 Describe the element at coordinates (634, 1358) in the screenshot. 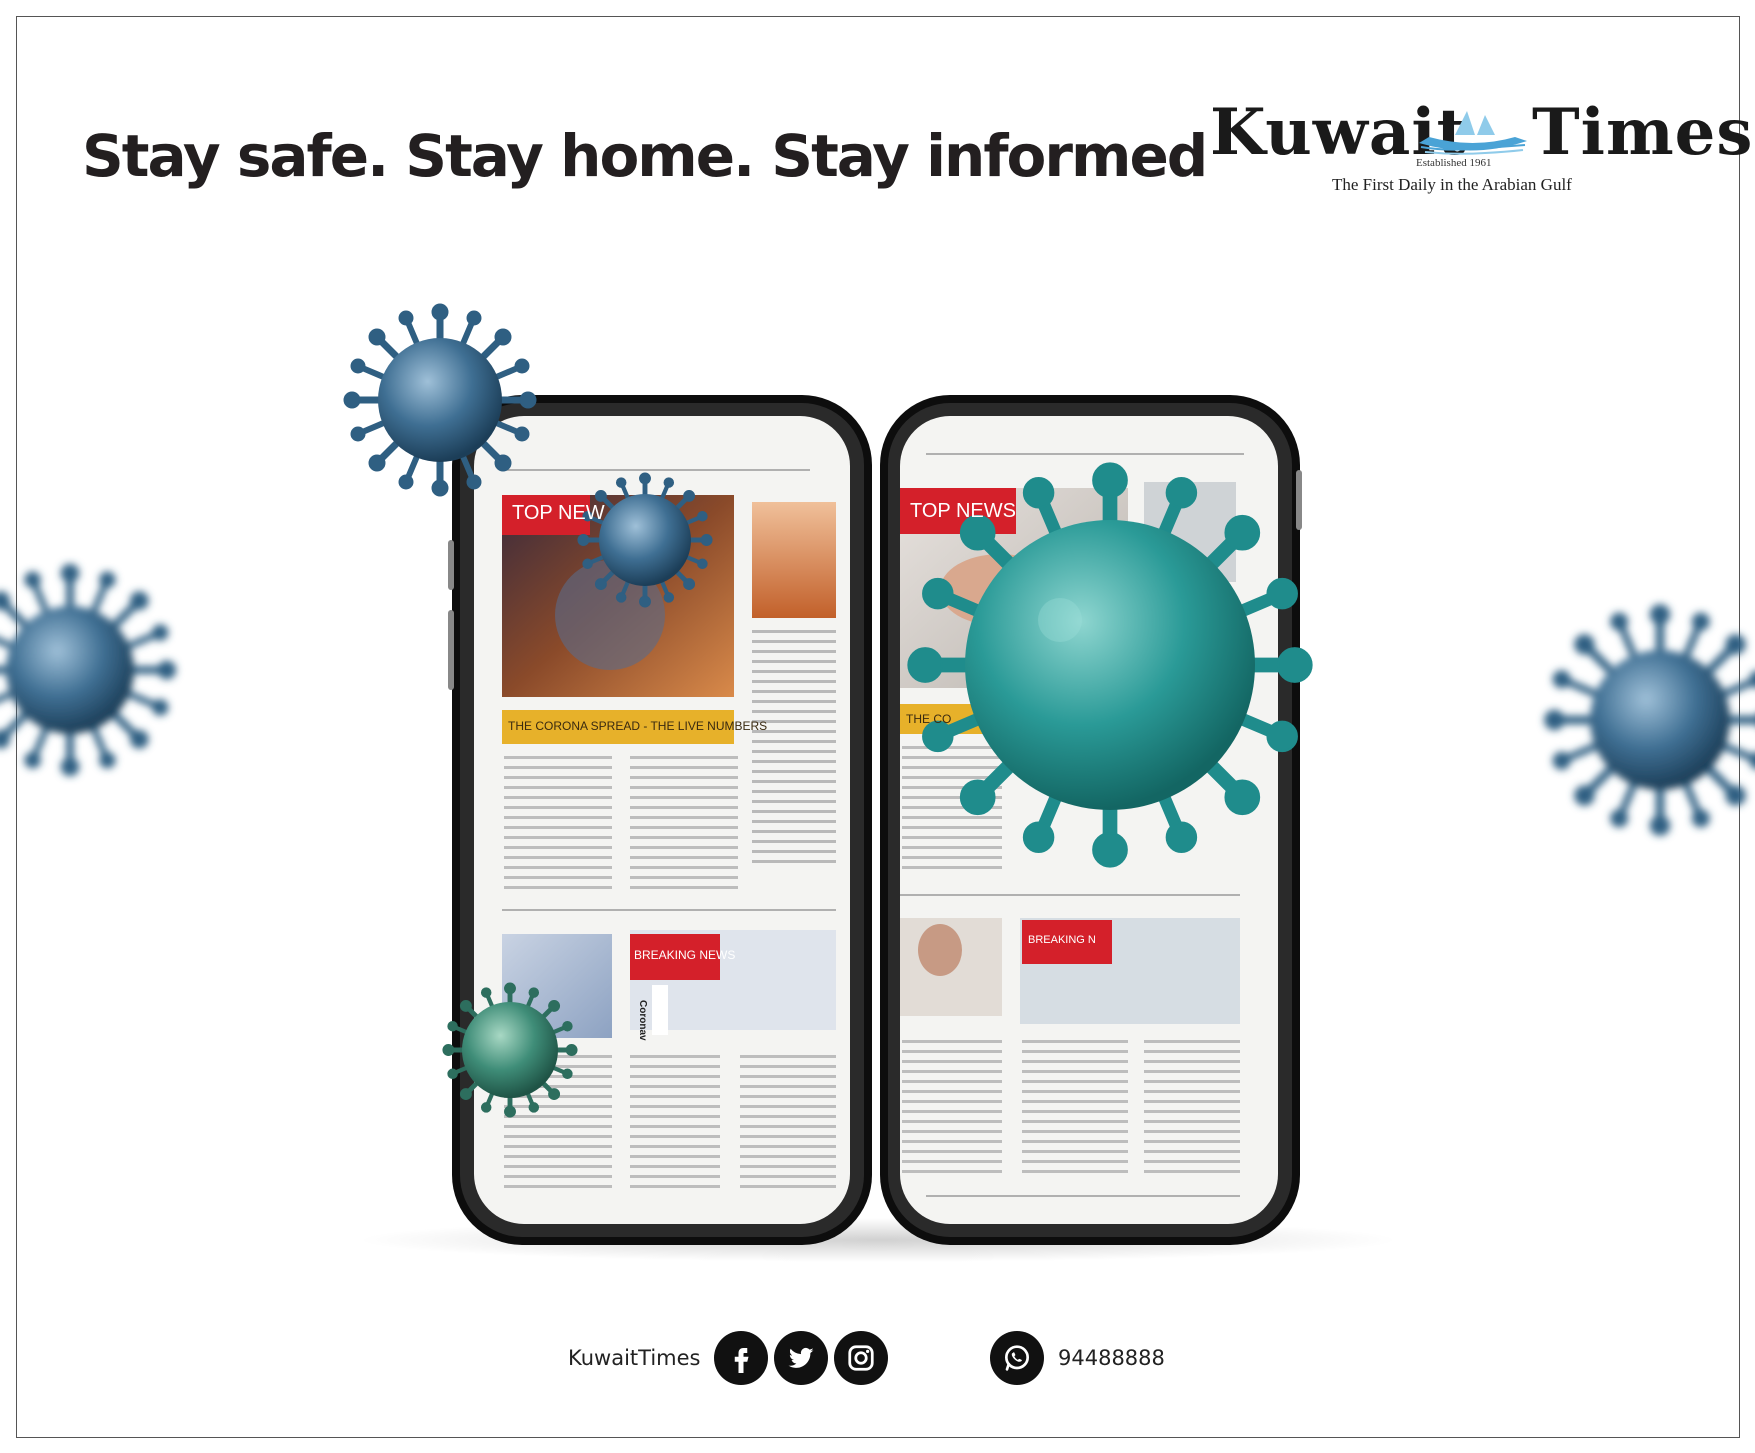

I see `social-handle: KuwaitTimes` at that location.